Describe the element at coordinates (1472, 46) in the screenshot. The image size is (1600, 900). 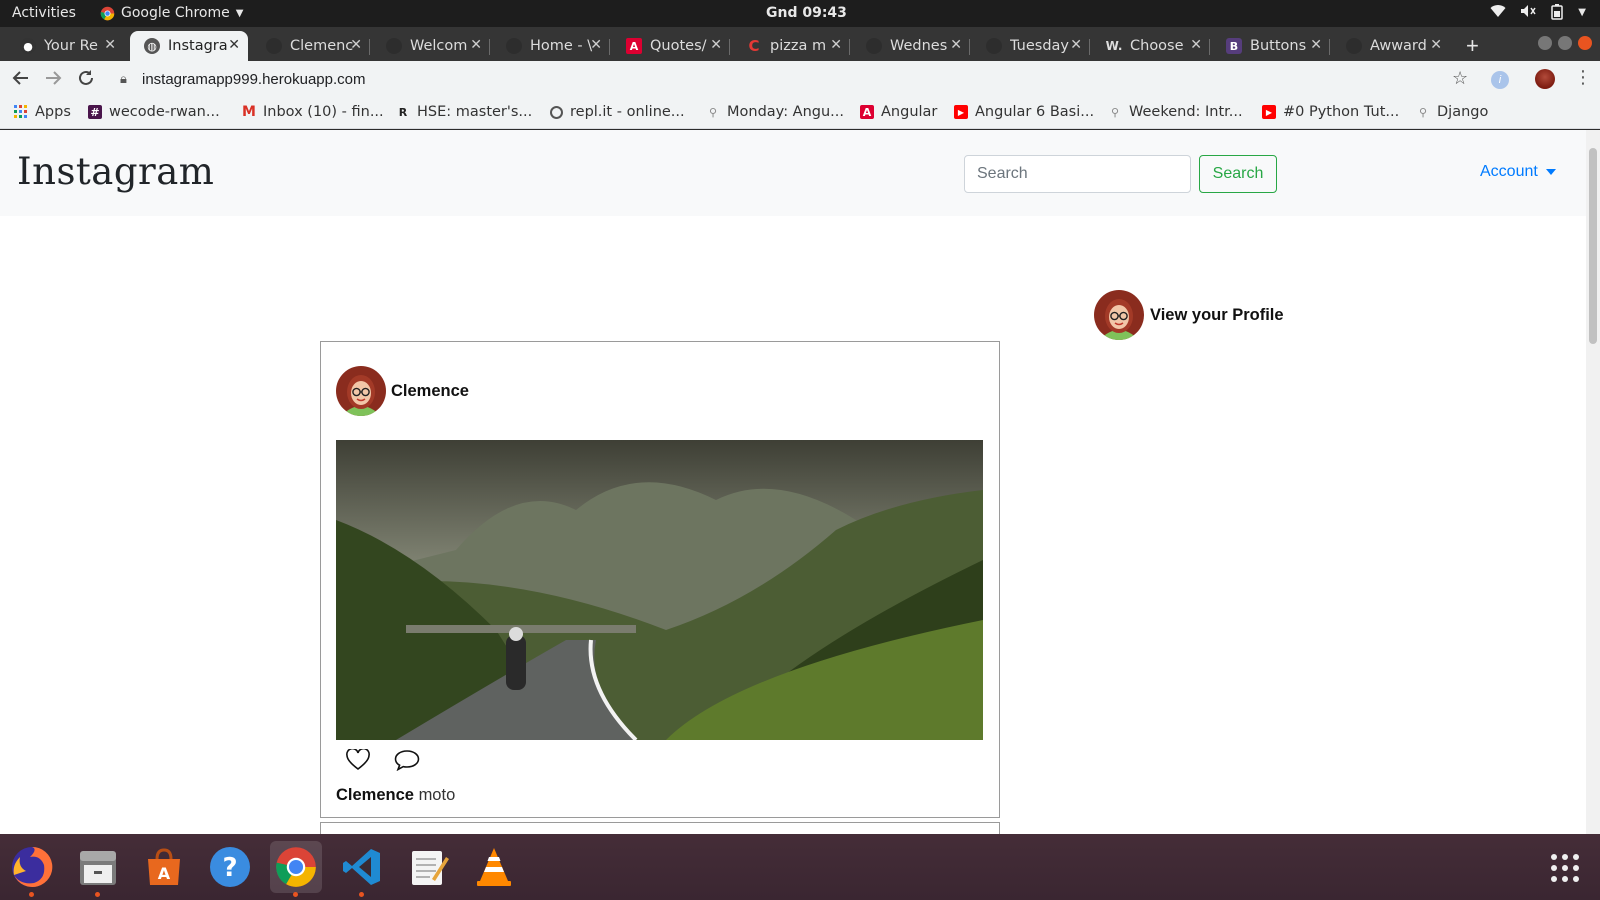
I see `new-tab-button: +` at that location.